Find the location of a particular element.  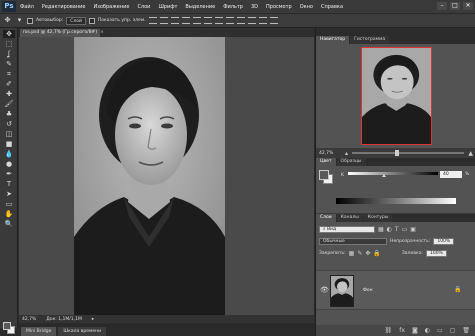

menu-3d: 3D is located at coordinates (254, 7).